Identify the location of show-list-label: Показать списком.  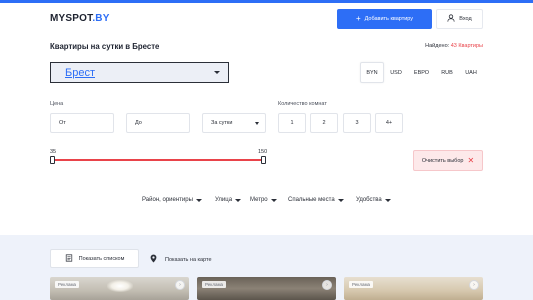
(101, 258).